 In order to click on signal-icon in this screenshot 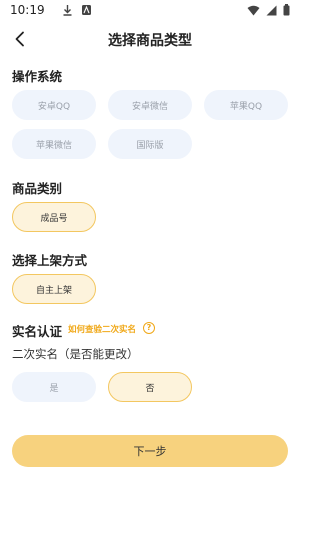, I will do `click(271, 10)`.